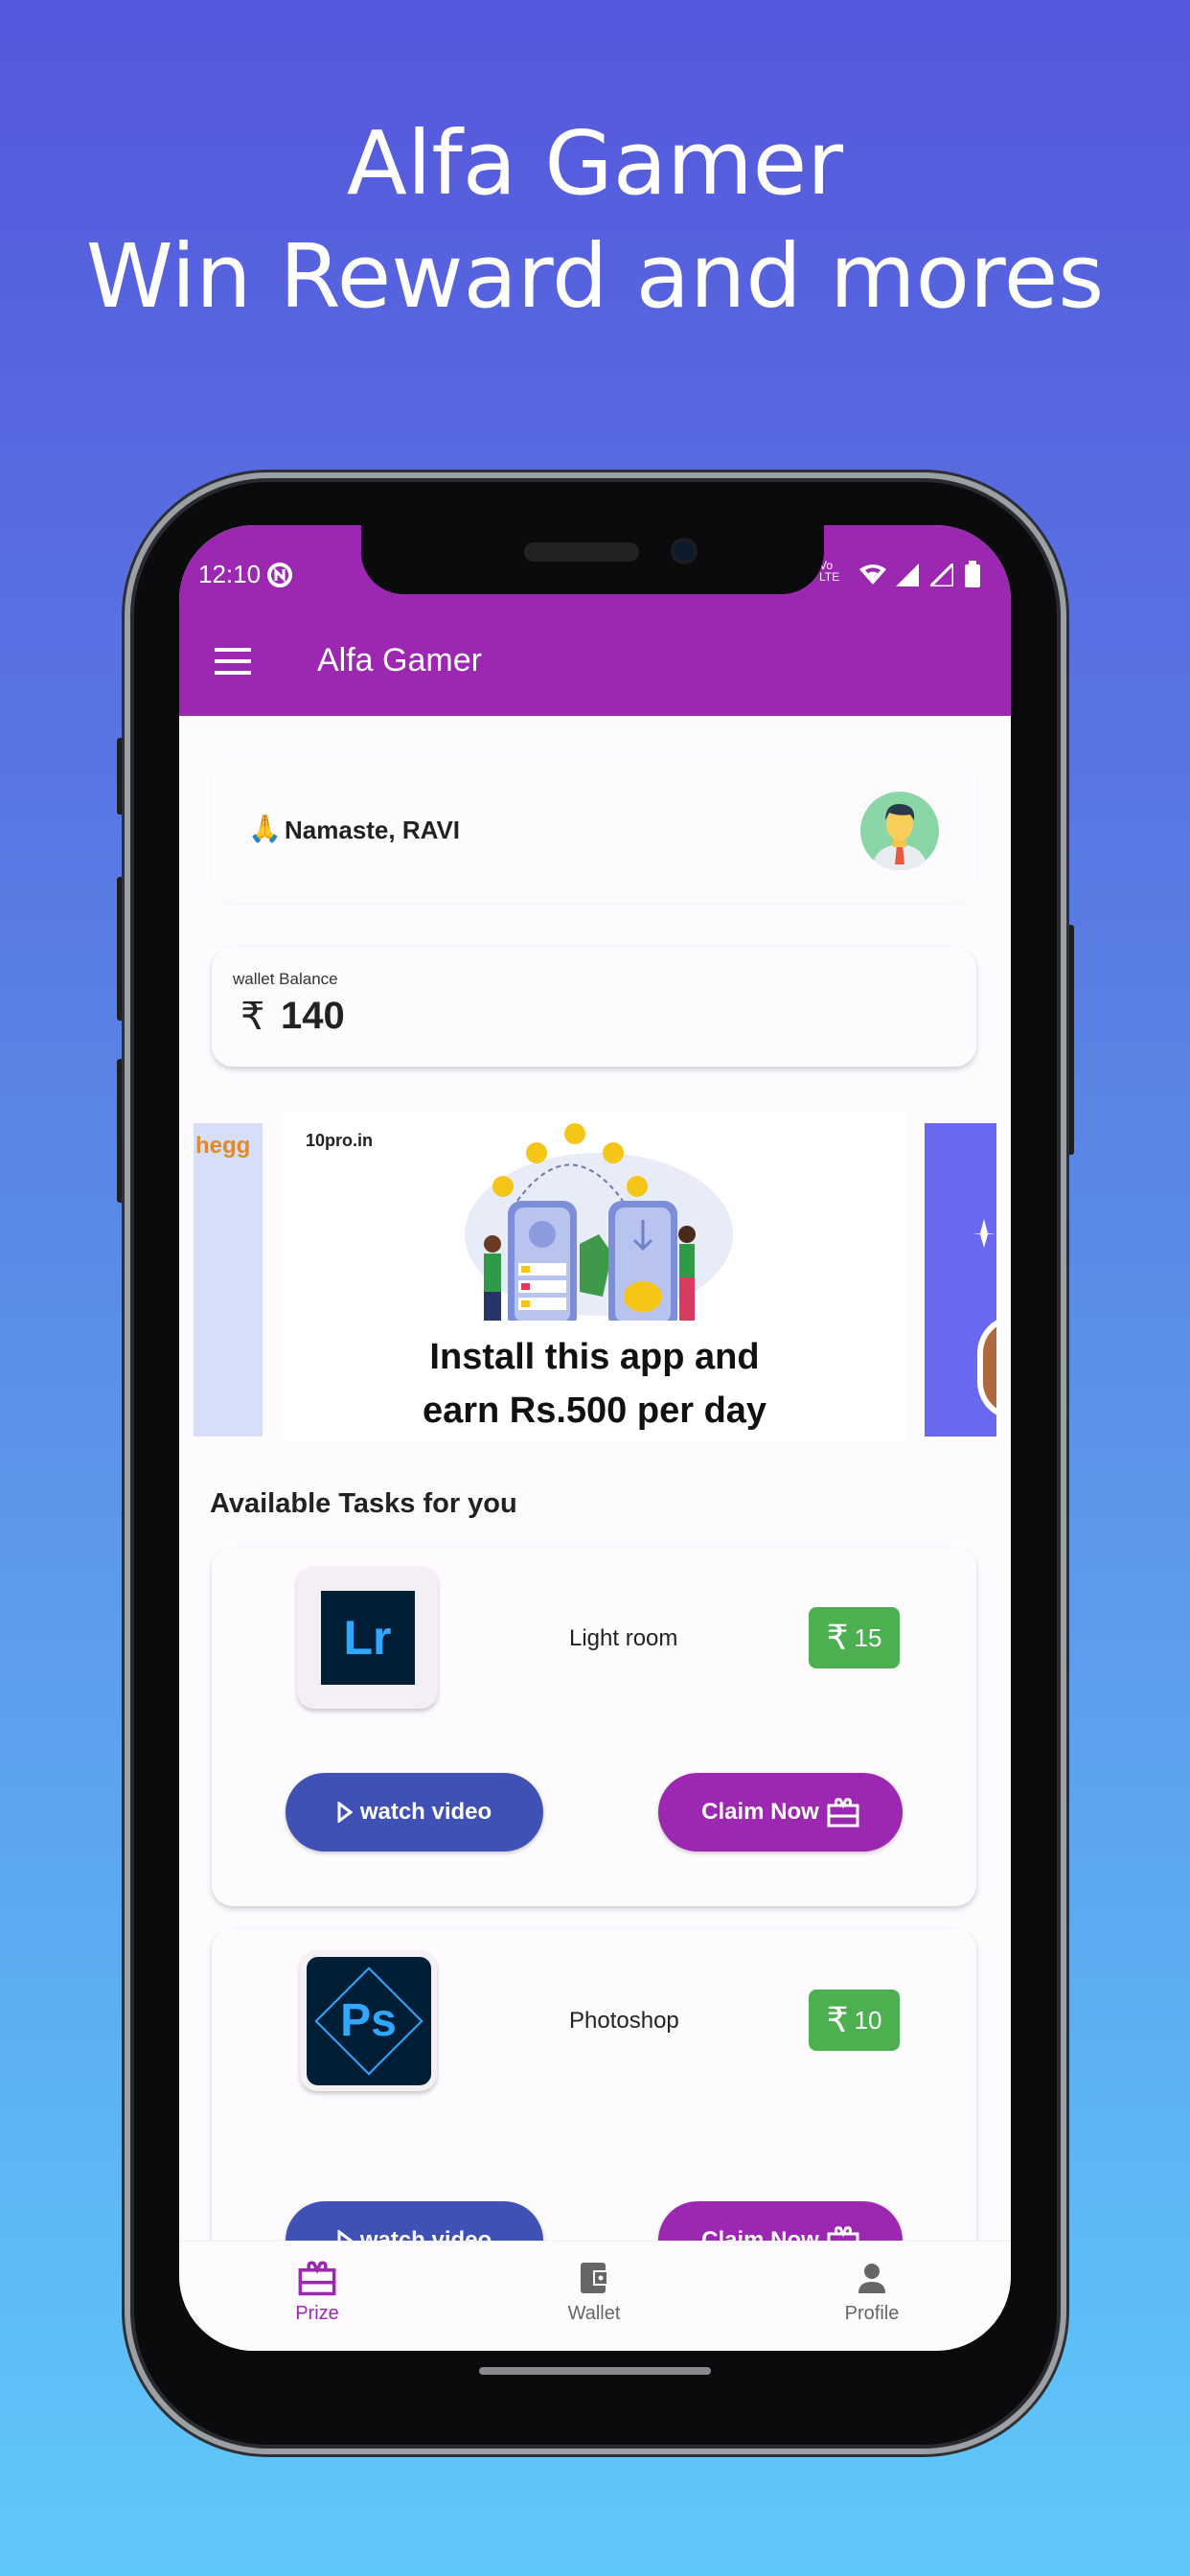 The height and width of the screenshot is (2576, 1190). I want to click on sync-app-icon, so click(279, 575).